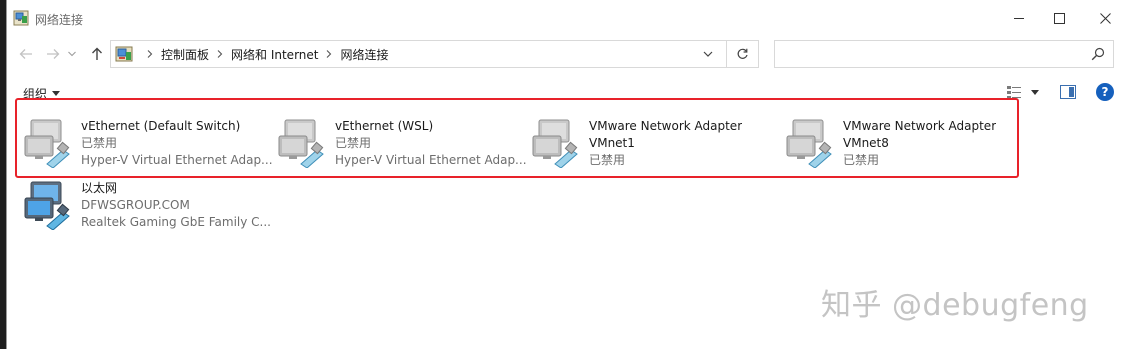 The width and height of the screenshot is (1128, 349). I want to click on close-icon, so click(1105, 18).